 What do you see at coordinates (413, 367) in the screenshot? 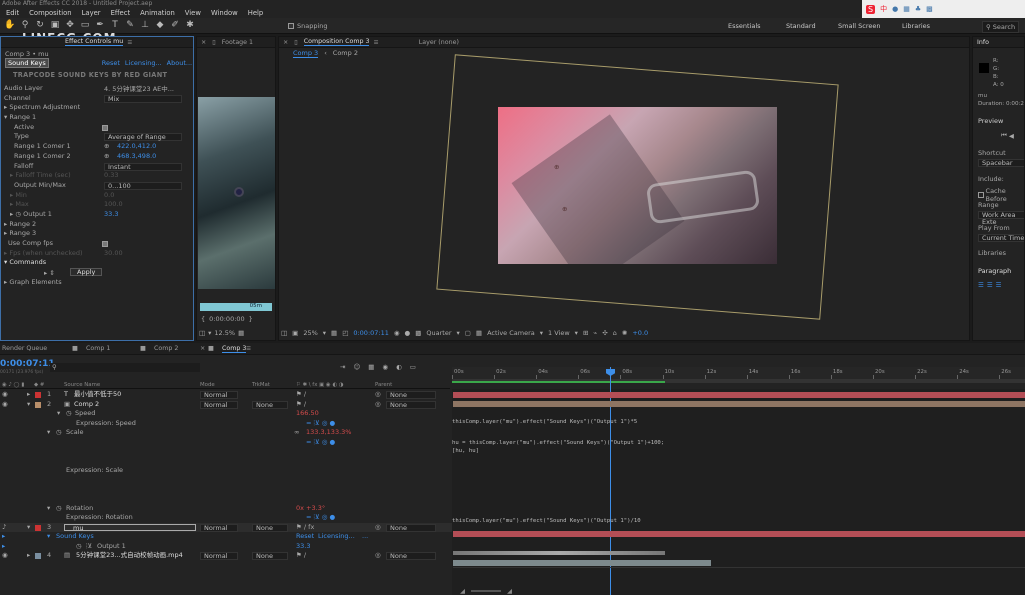
I see `graph-icon: ▭` at bounding box center [413, 367].